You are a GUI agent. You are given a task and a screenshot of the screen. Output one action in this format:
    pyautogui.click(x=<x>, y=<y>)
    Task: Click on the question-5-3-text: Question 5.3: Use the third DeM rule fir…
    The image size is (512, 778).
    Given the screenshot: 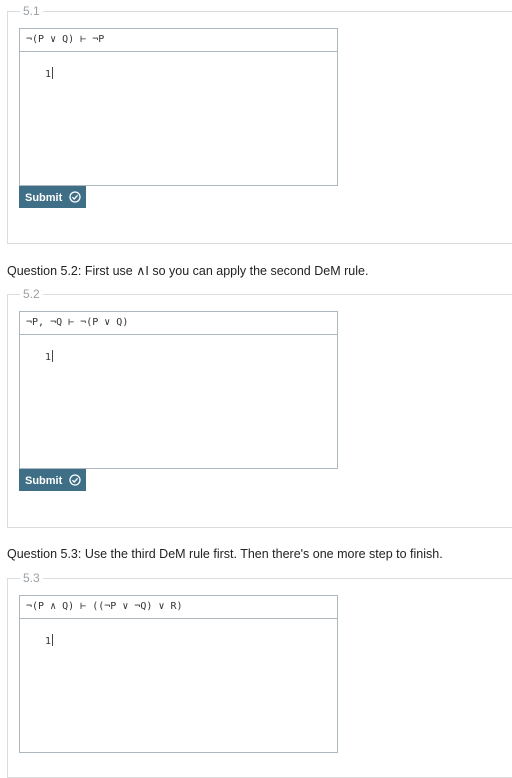 What is the action you would take?
    pyautogui.click(x=225, y=554)
    